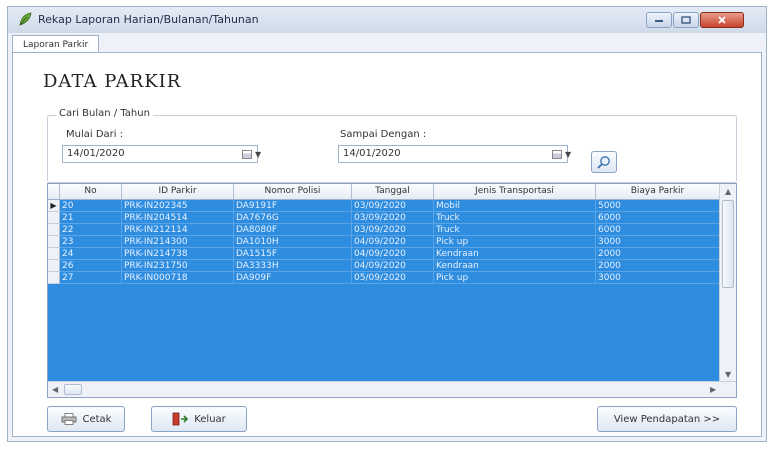  What do you see at coordinates (293, 278) in the screenshot?
I see `cell-nomor-polisi: DA909F` at bounding box center [293, 278].